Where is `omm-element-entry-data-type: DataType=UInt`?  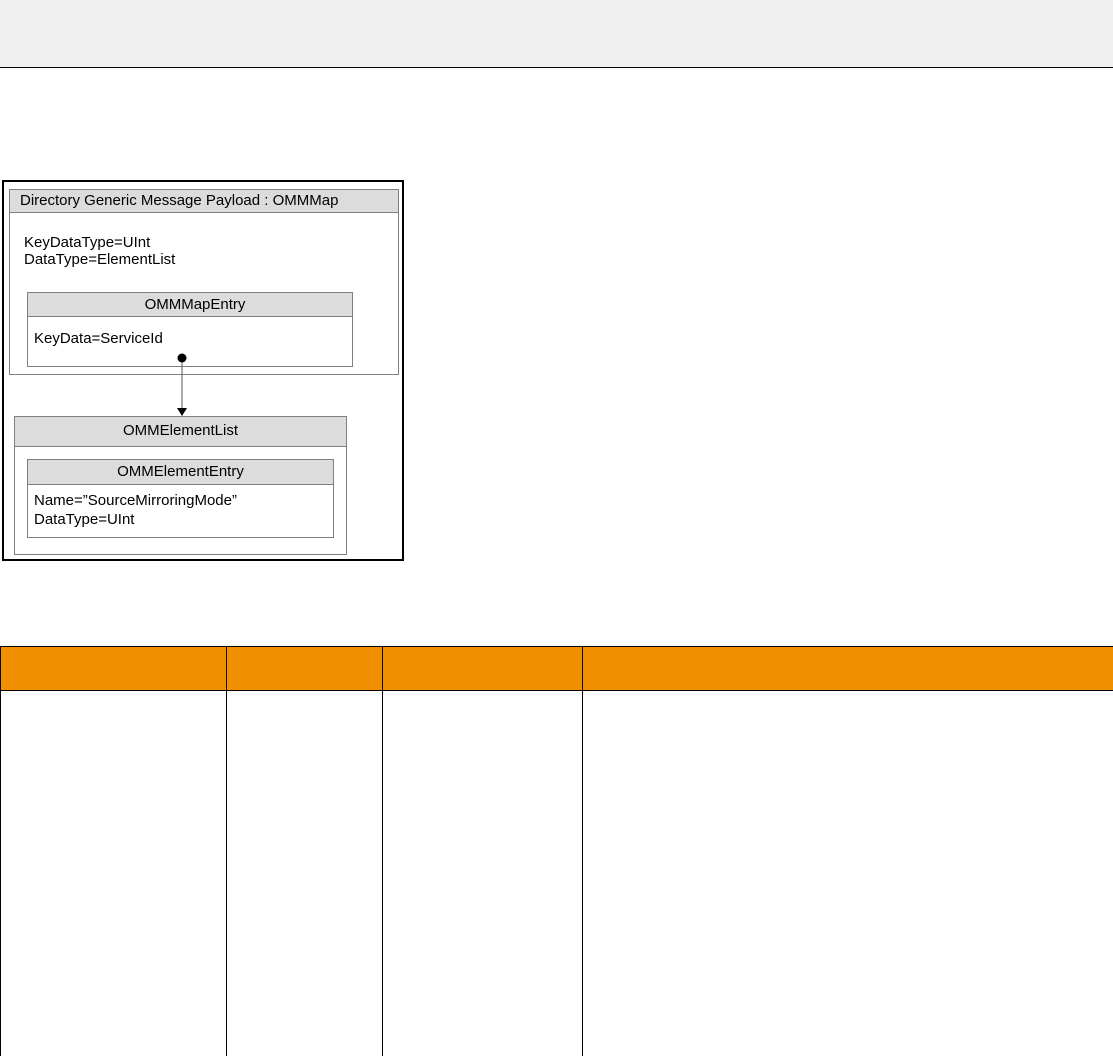 omm-element-entry-data-type: DataType=UInt is located at coordinates (84, 519).